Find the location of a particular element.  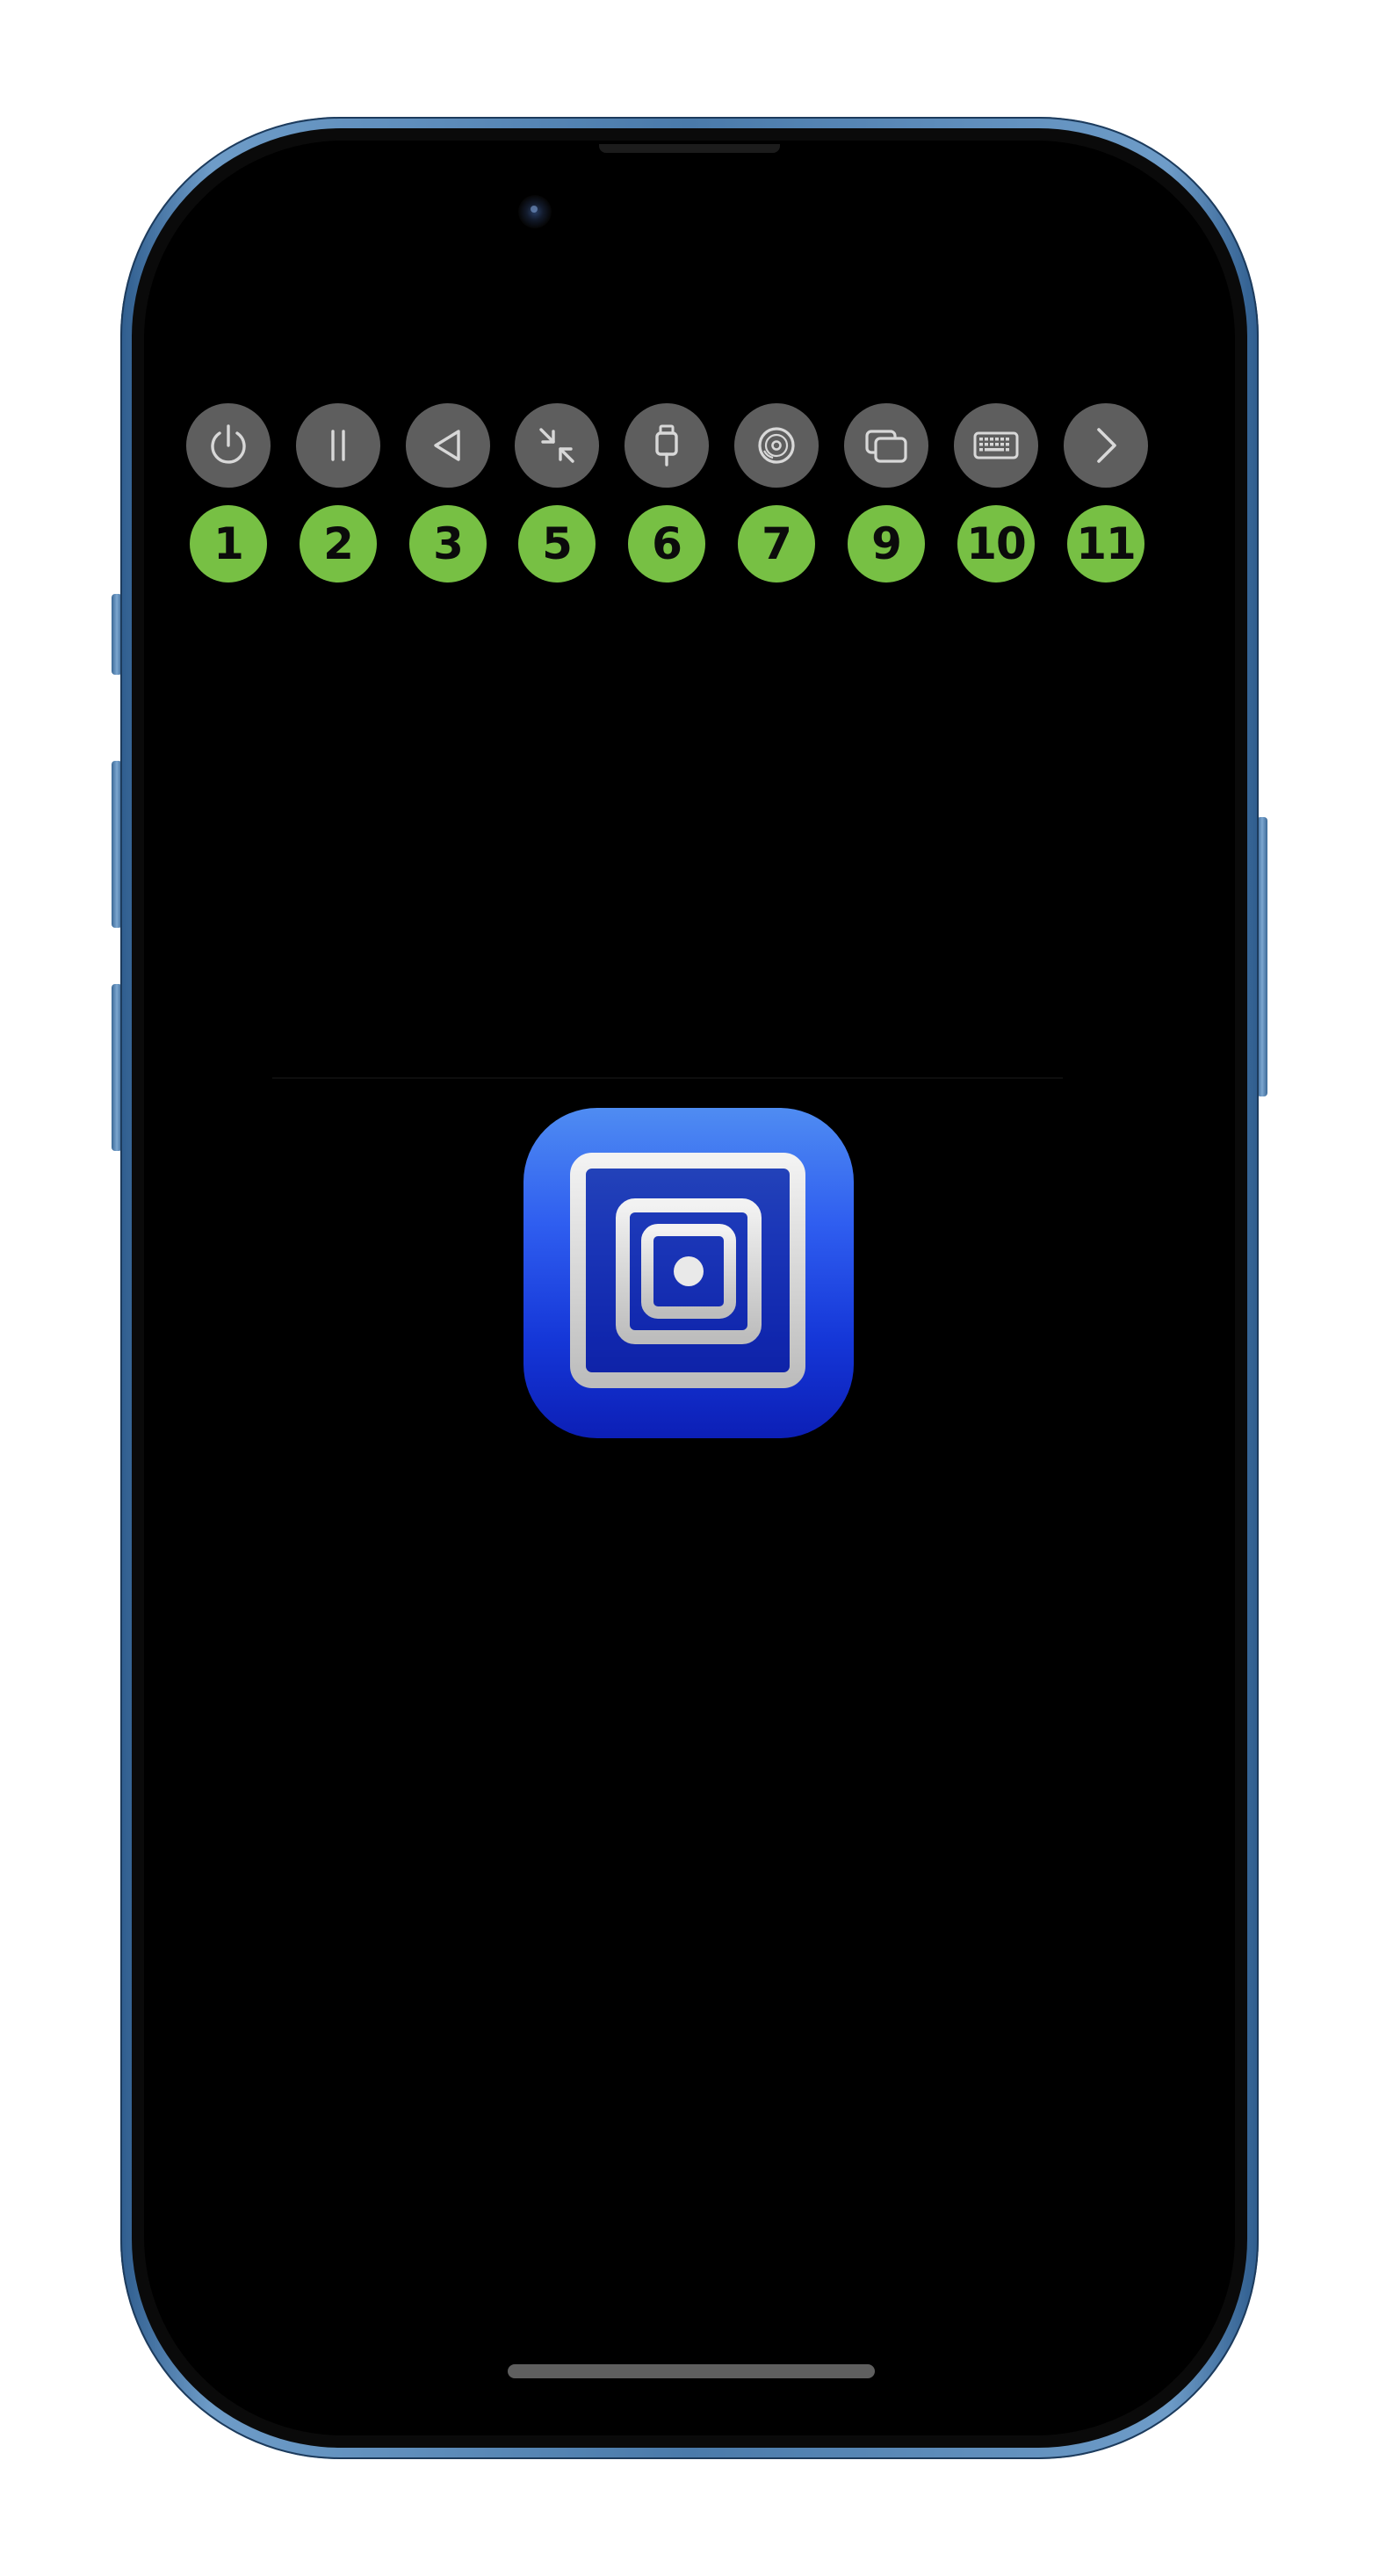

keyboard-button is located at coordinates (996, 445).